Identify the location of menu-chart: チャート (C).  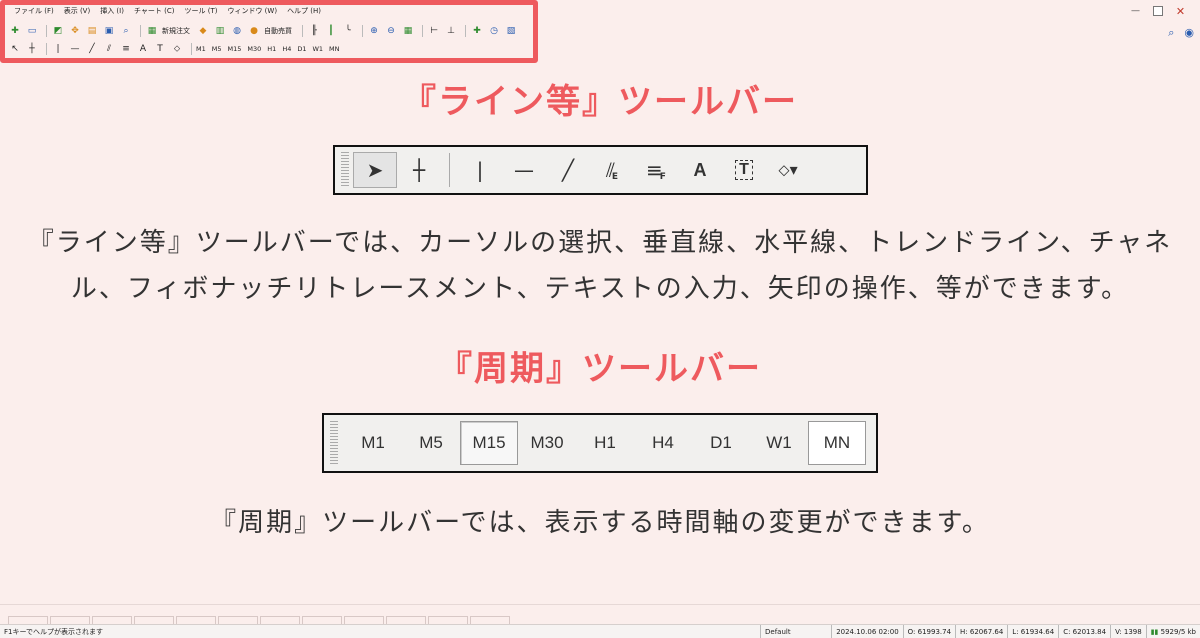
(154, 11).